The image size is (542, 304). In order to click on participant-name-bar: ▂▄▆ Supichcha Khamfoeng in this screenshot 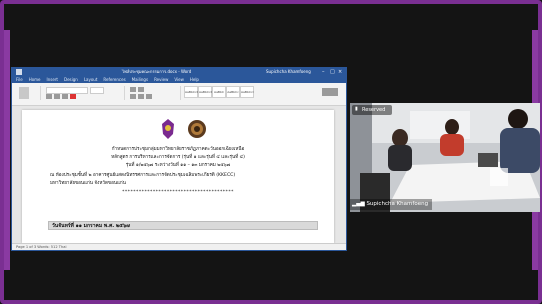, I will do `click(391, 204)`.